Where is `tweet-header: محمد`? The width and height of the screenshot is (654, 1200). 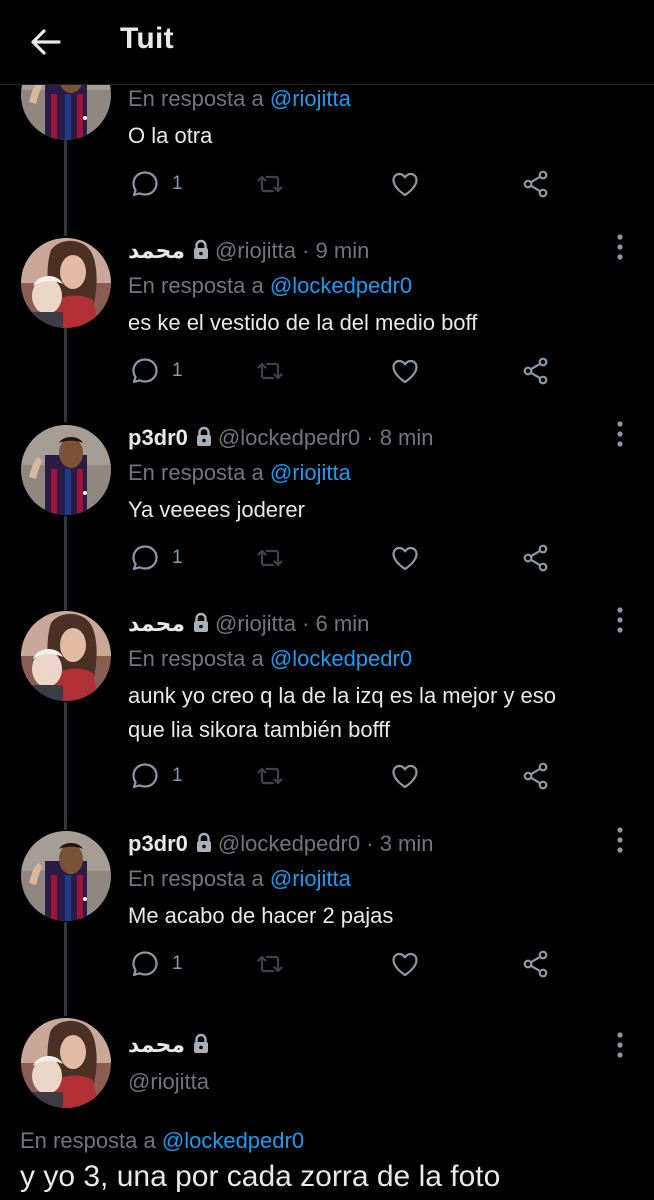 tweet-header: محمد is located at coordinates (171, 1045).